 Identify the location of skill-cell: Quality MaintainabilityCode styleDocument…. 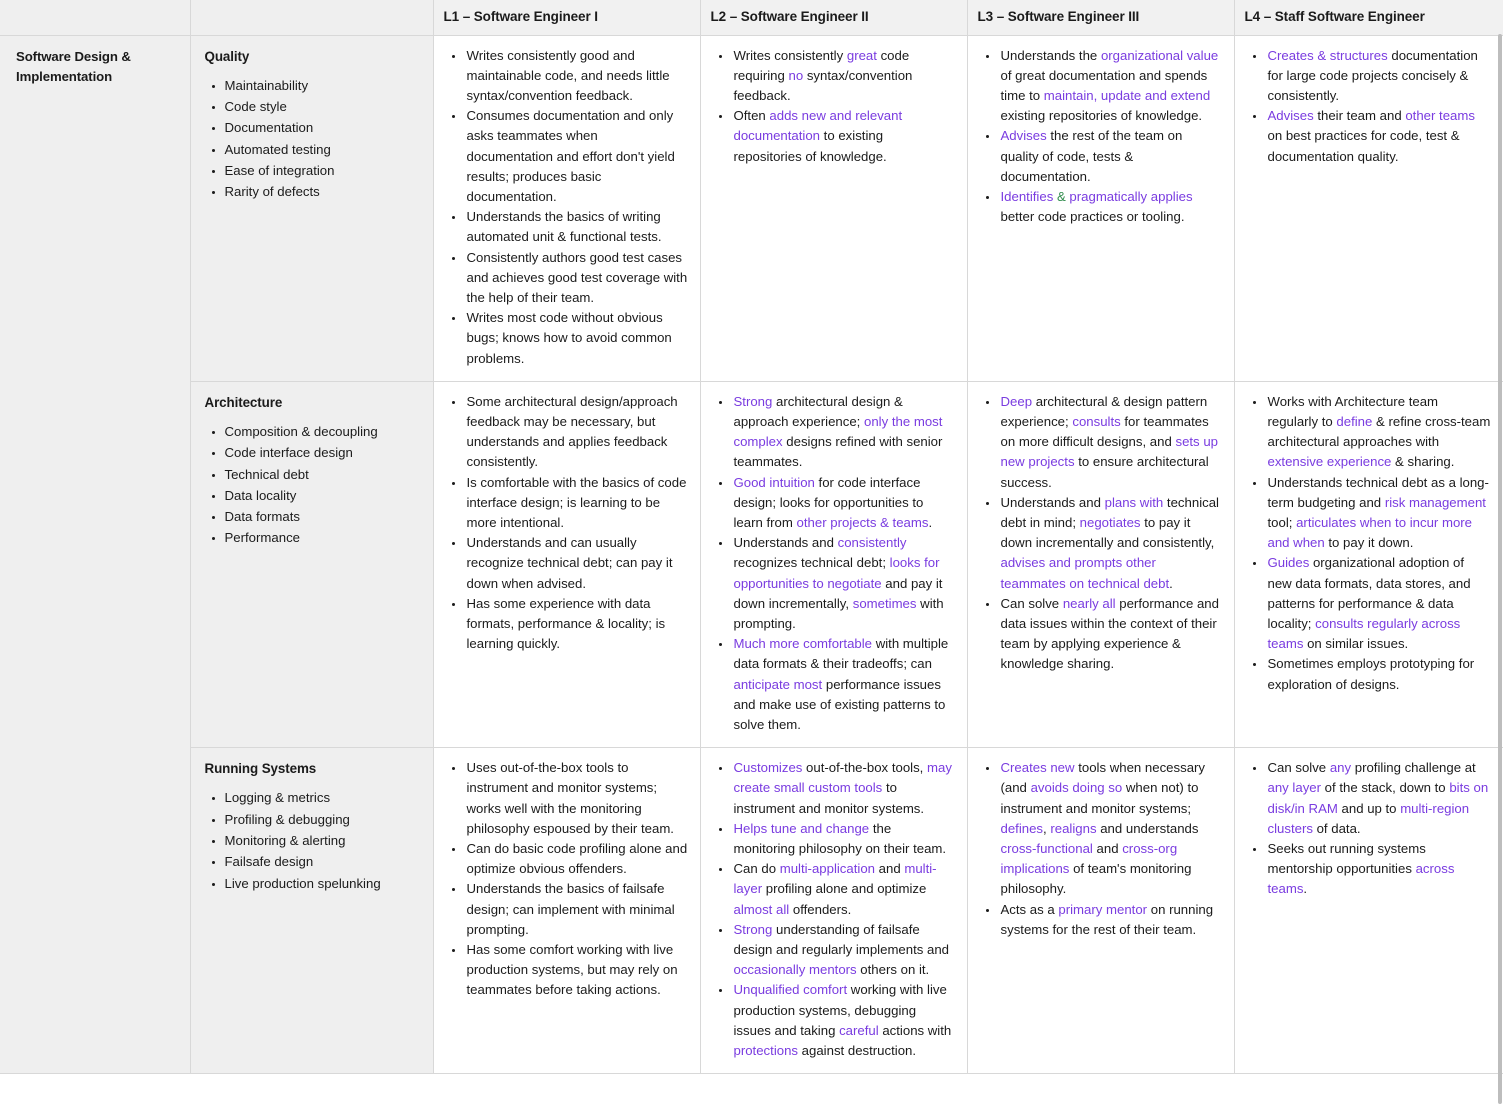
(311, 208).